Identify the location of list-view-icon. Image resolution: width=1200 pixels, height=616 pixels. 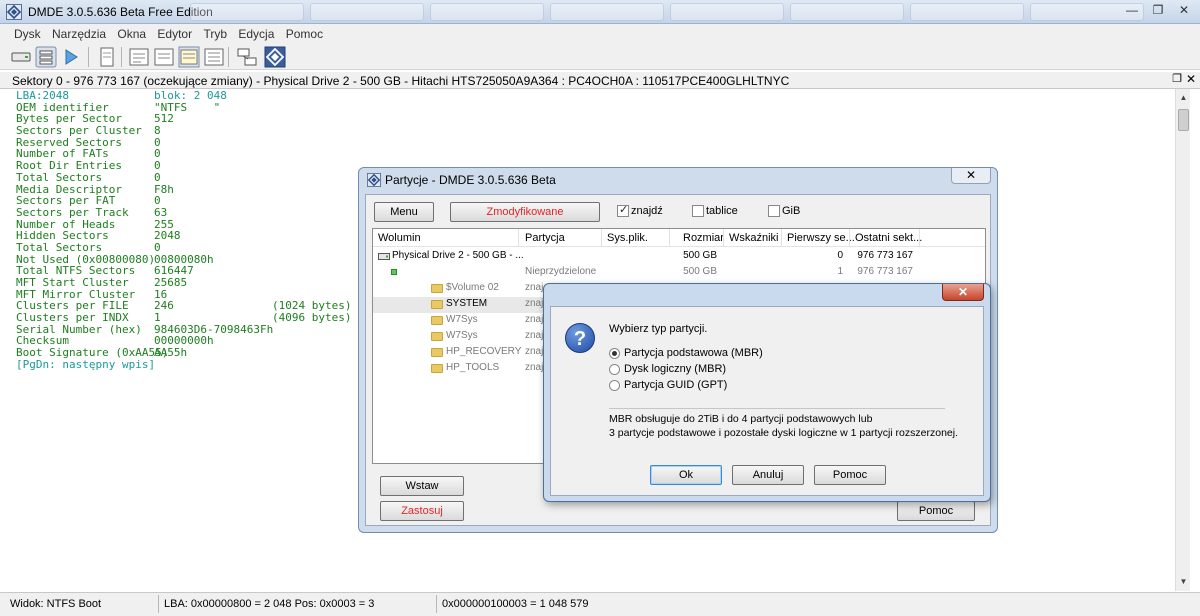
(214, 57).